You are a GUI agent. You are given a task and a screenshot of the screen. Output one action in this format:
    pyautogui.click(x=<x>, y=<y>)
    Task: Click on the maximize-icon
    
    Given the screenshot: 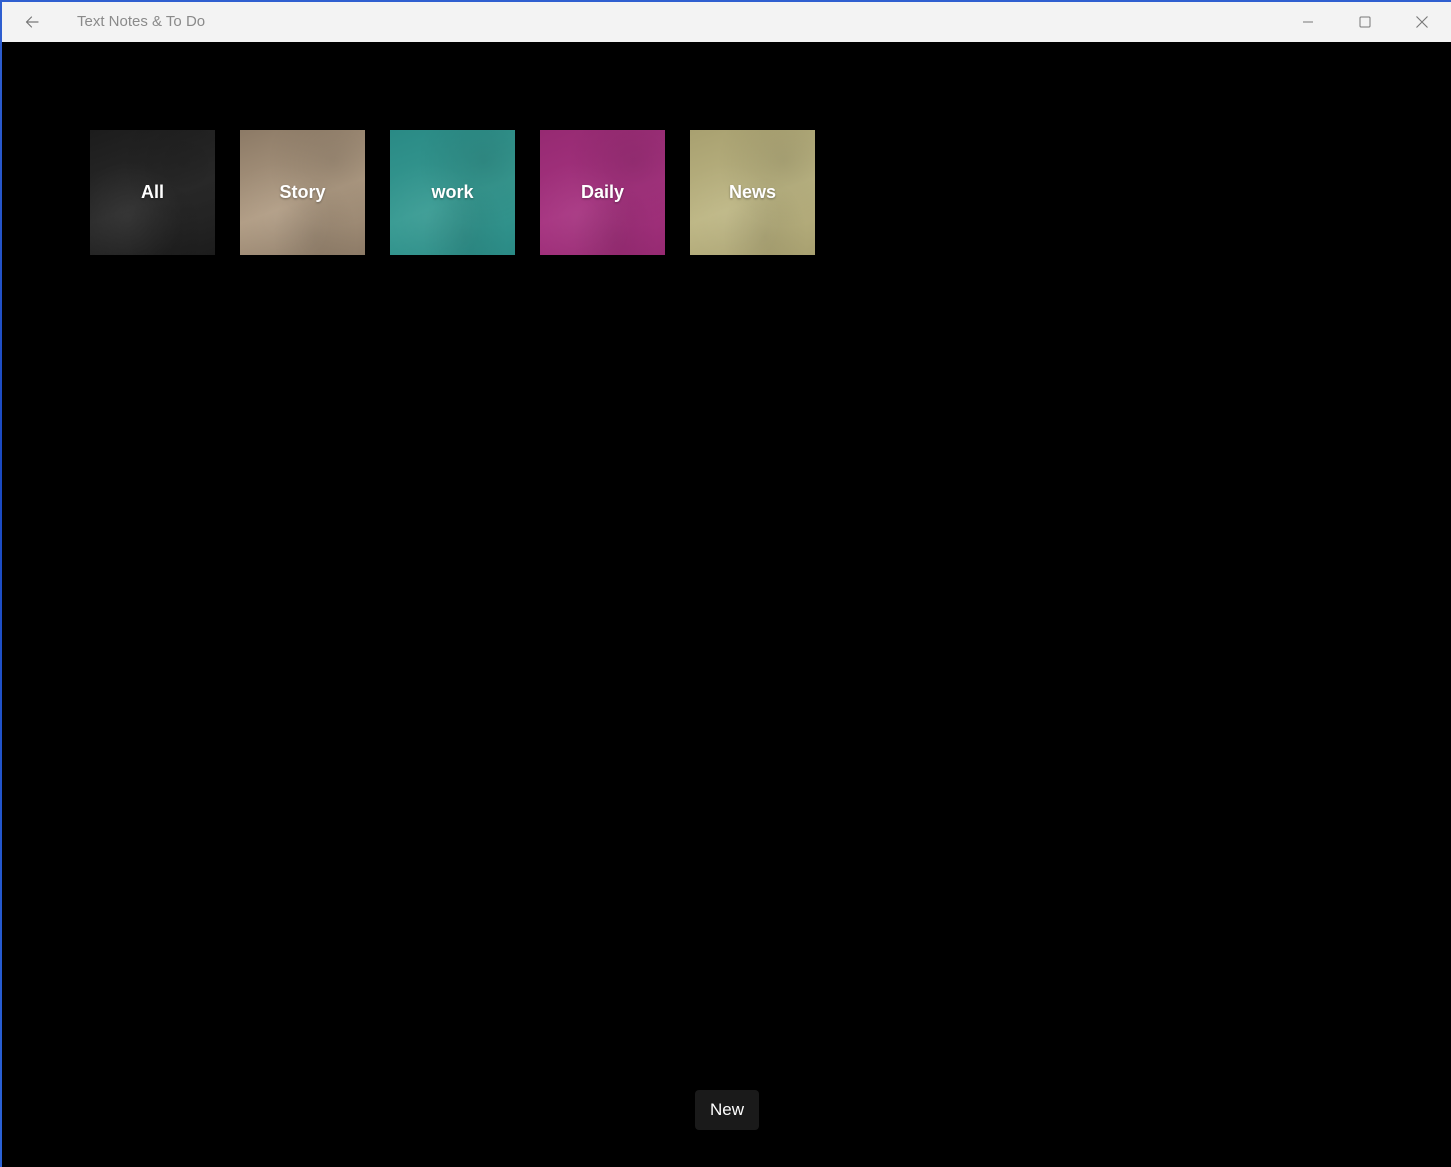 What is the action you would take?
    pyautogui.click(x=1365, y=22)
    